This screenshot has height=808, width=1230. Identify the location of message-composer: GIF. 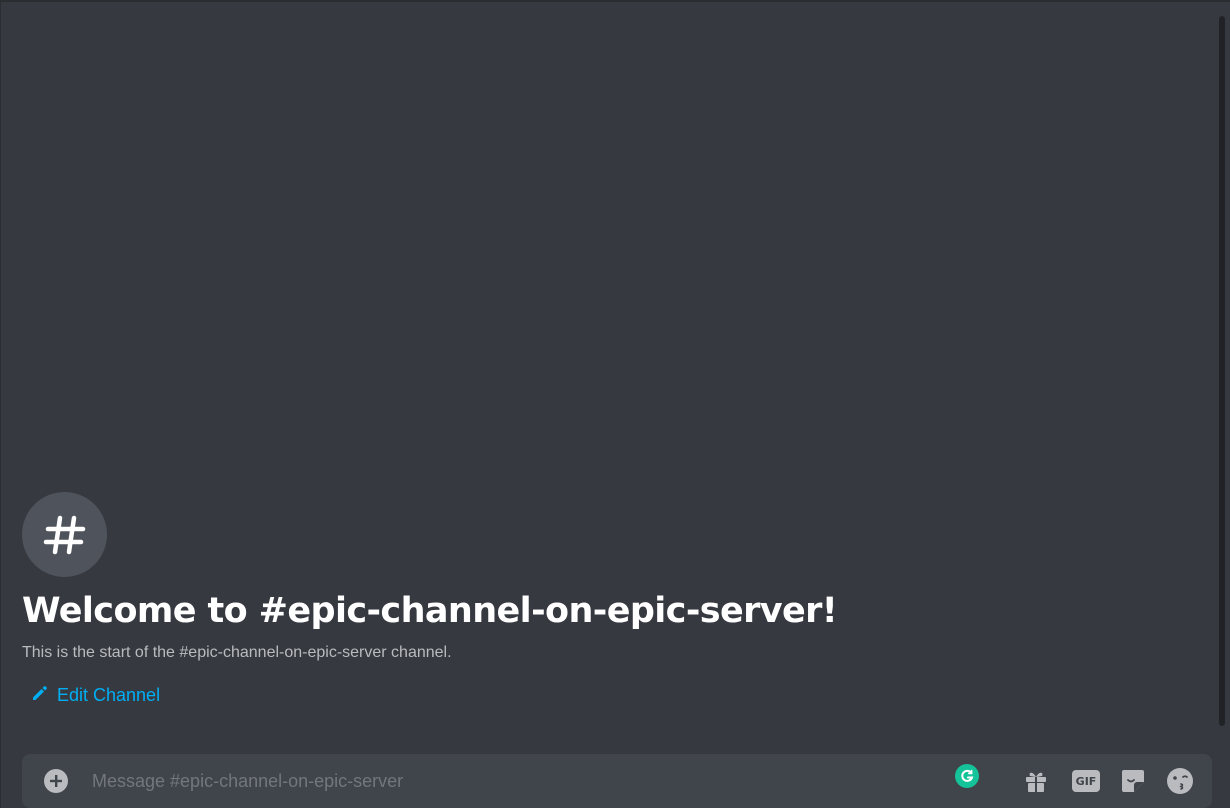
(617, 781).